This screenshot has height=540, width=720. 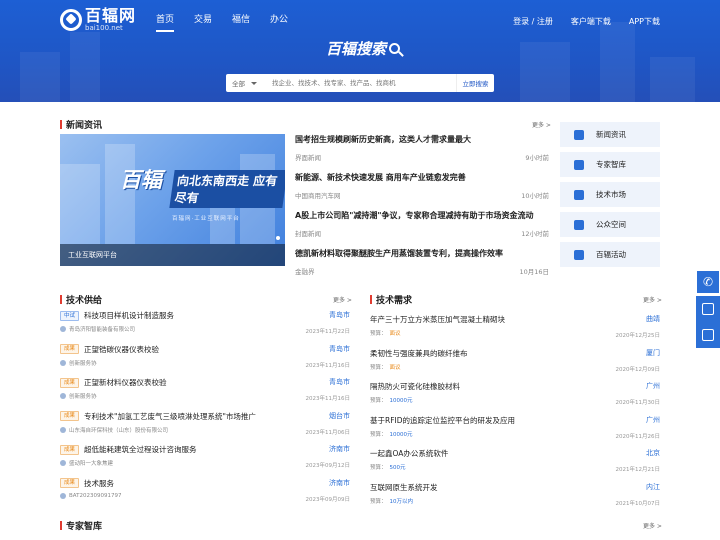 What do you see at coordinates (515, 398) in the screenshot?
I see `demand-item: 隔热防火可瓷化硅橡胶材料 广州 预算： 10000元 2020年11月30日` at bounding box center [515, 398].